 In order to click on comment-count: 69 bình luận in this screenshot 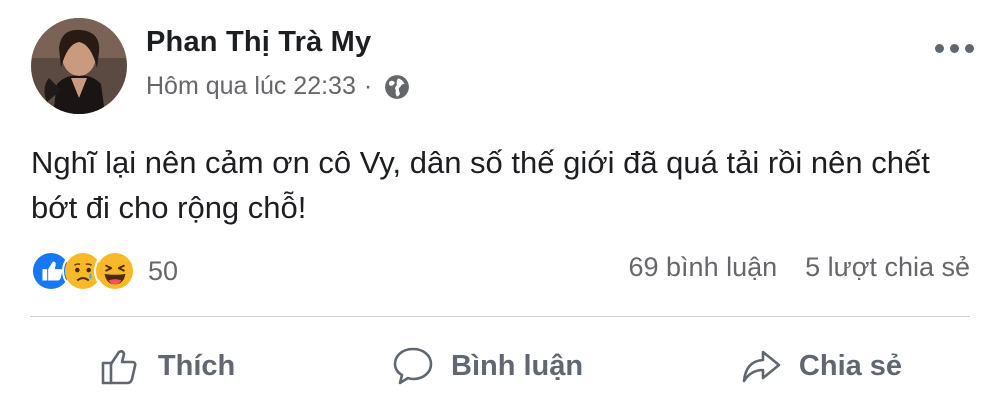, I will do `click(703, 267)`.